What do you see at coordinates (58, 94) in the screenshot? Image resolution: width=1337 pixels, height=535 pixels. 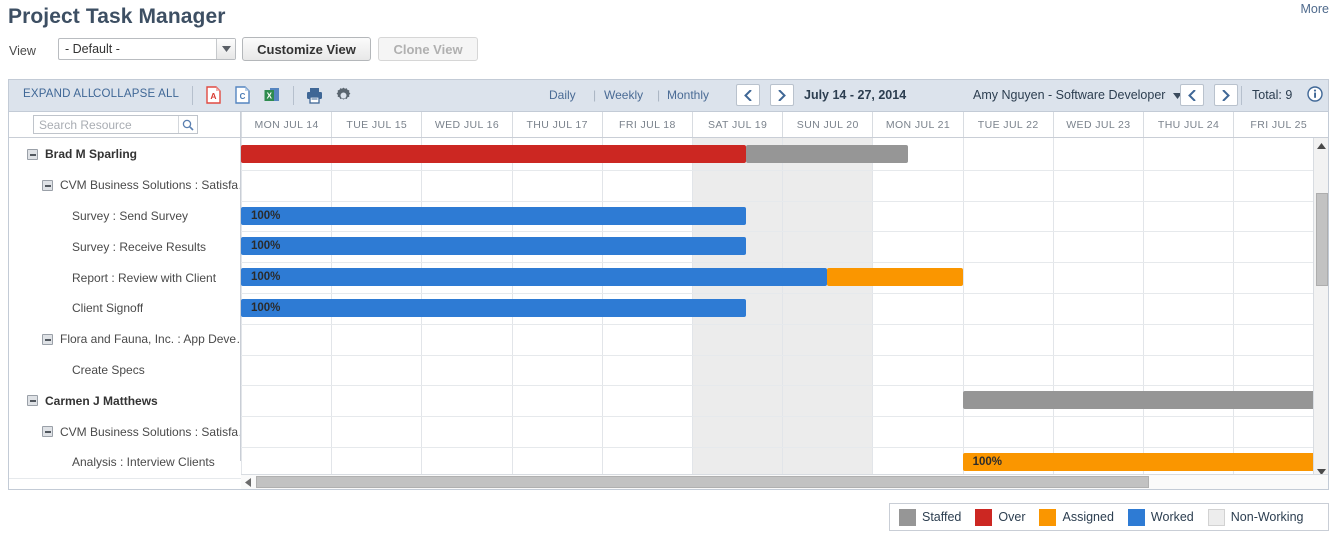 I see `expand-all-link: EXPAND ALL` at bounding box center [58, 94].